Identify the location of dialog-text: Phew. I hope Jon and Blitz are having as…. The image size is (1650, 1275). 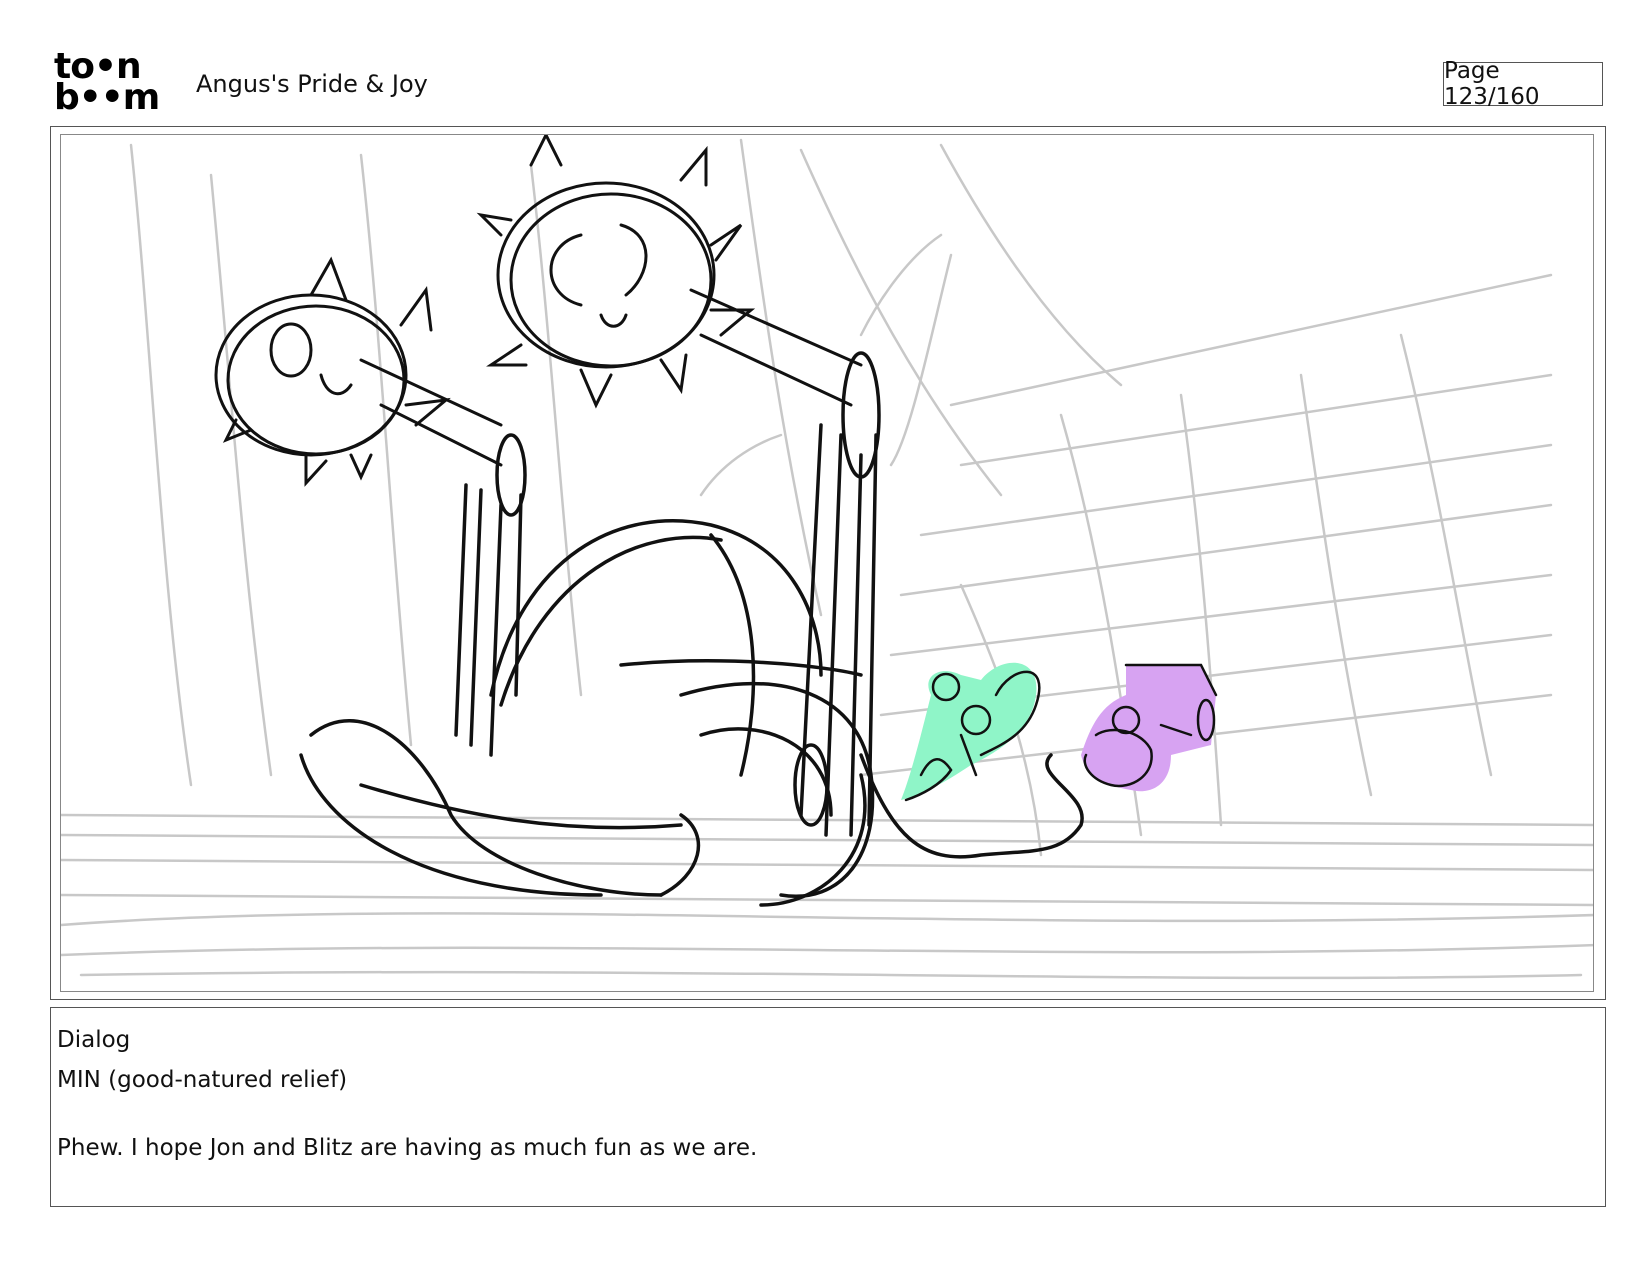
(407, 1148).